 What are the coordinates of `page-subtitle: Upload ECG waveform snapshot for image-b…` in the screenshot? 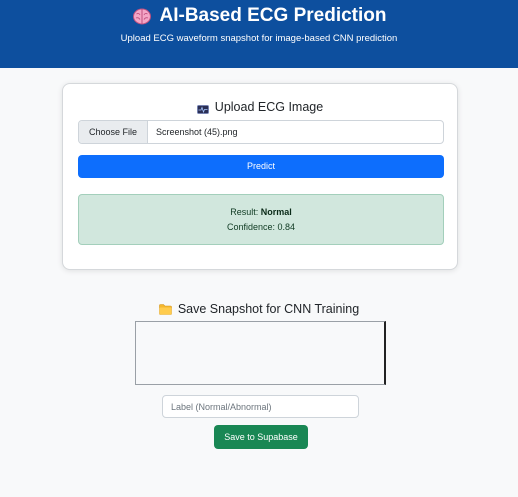 It's located at (259, 38).